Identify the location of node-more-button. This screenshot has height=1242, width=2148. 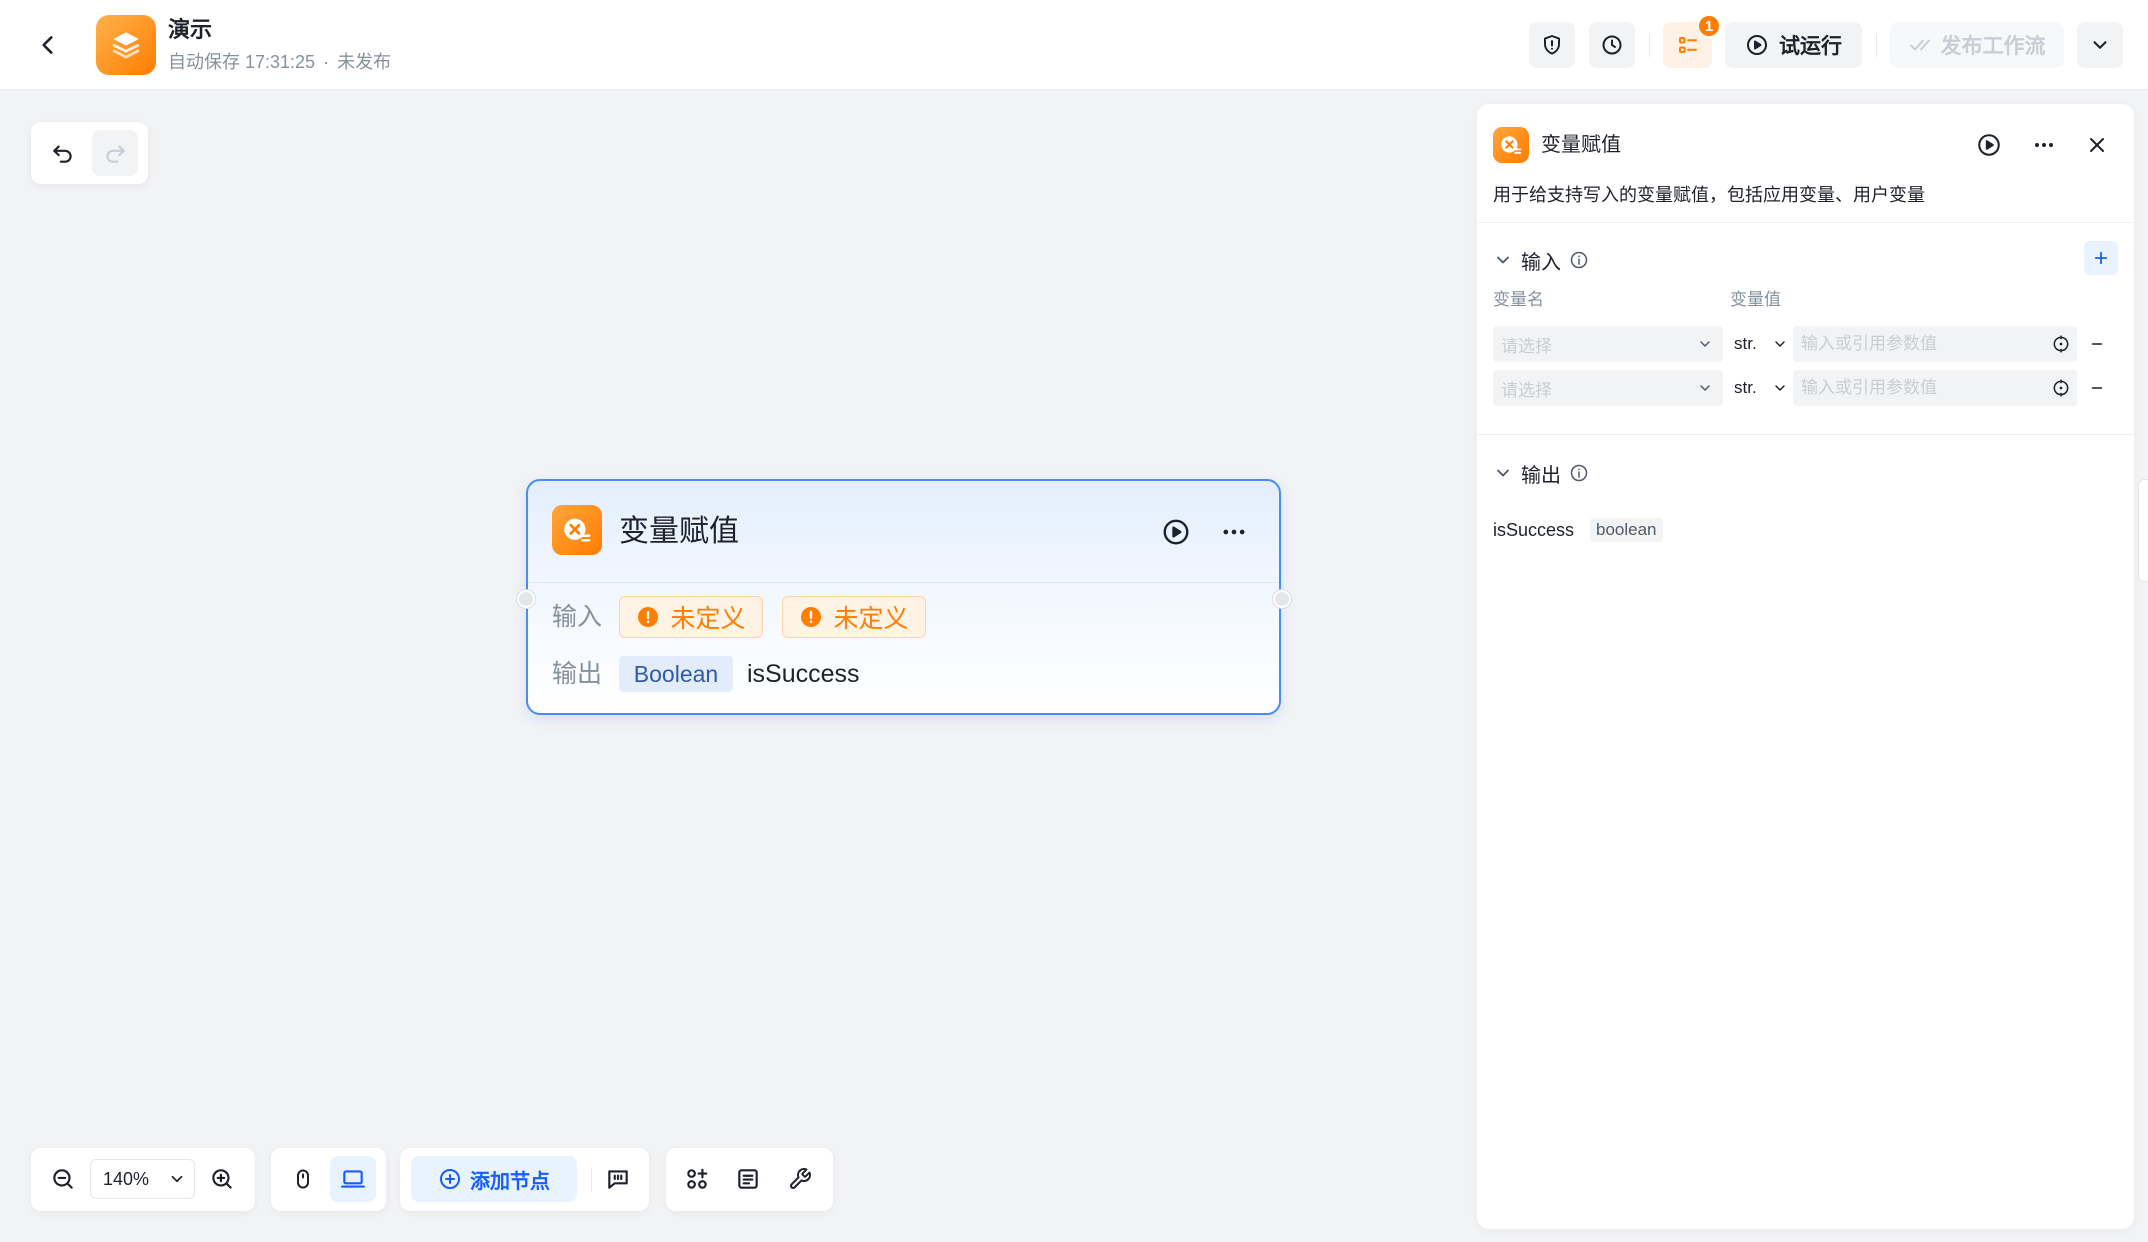
(1234, 532).